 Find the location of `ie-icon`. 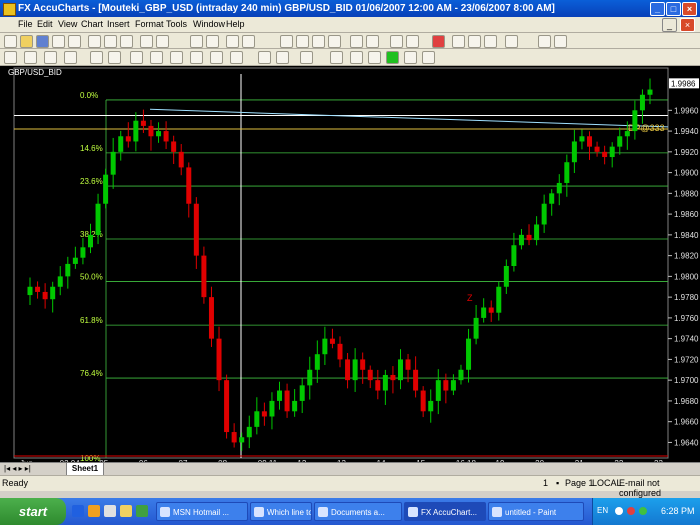

ie-icon is located at coordinates (78, 511).